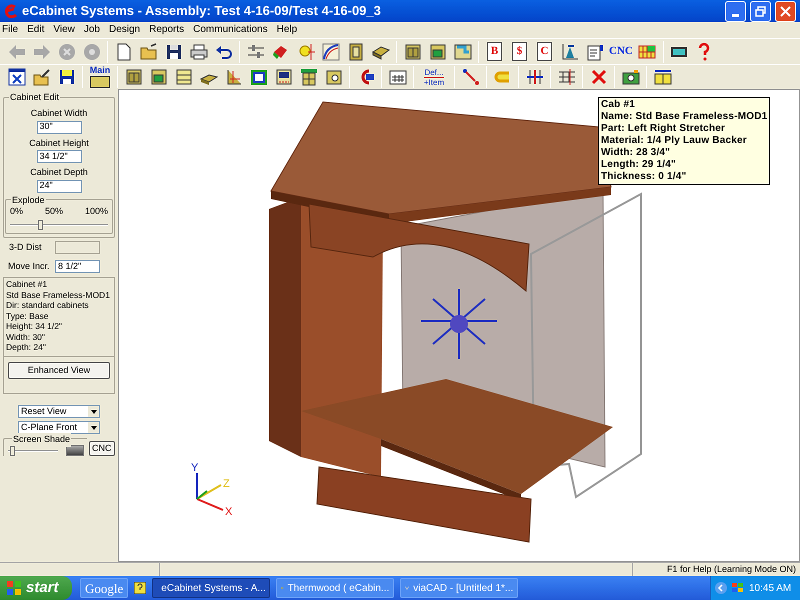  I want to click on close-icon, so click(785, 11).